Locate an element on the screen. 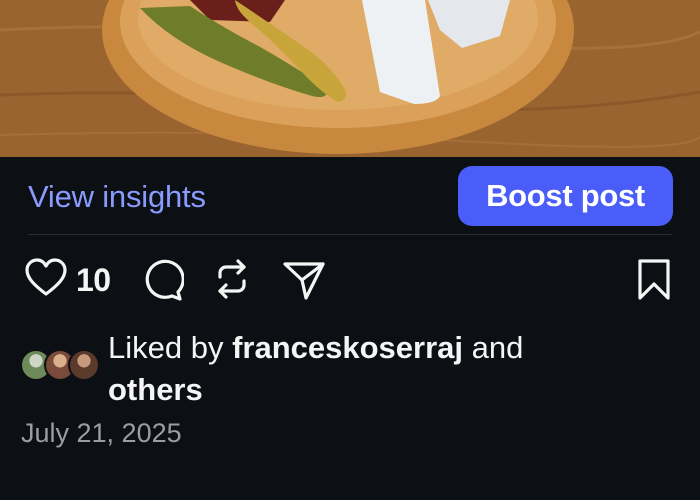 Image resolution: width=700 pixels, height=500 pixels. post-date: July 21, 2025 is located at coordinates (101, 433).